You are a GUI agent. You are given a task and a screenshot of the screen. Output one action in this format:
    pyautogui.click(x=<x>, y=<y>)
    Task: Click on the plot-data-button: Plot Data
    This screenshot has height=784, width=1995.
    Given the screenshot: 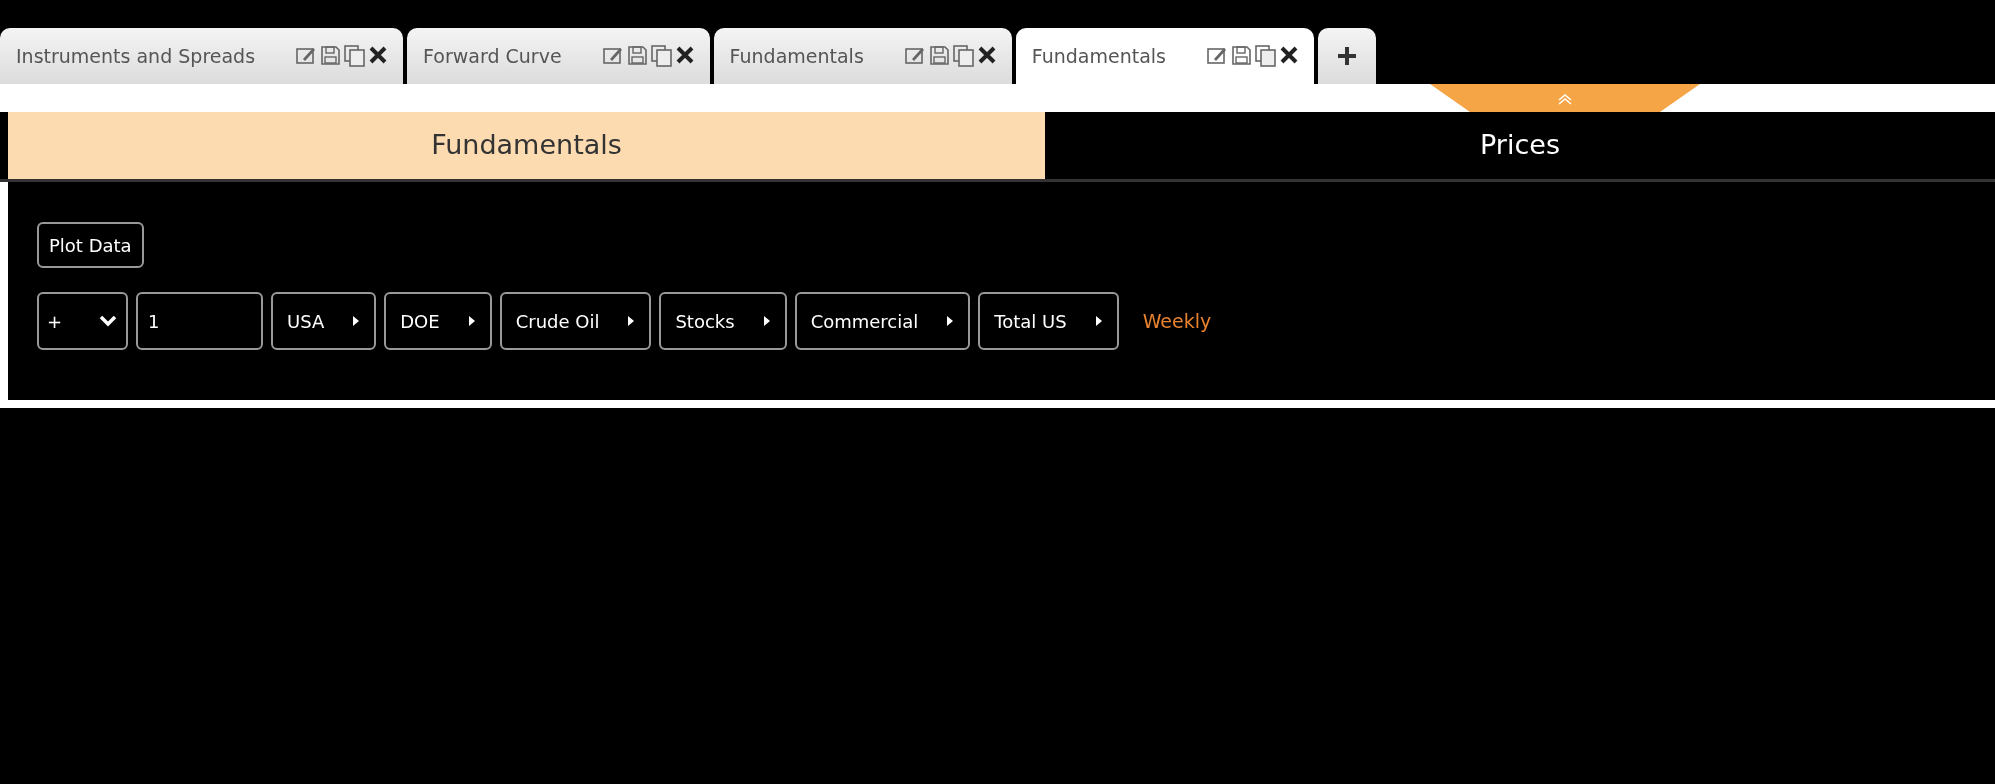 What is the action you would take?
    pyautogui.click(x=90, y=245)
    